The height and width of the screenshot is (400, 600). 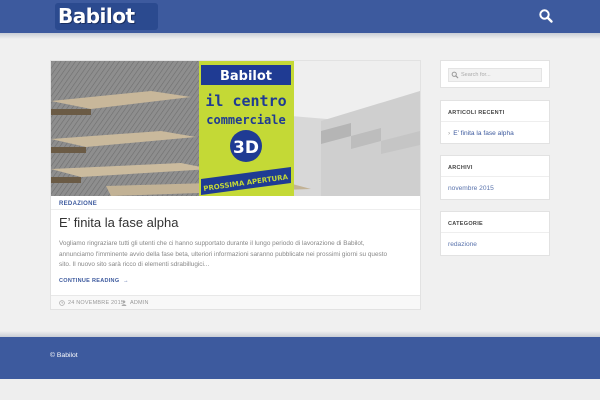 I want to click on site-logo: Babilot, so click(x=106, y=16).